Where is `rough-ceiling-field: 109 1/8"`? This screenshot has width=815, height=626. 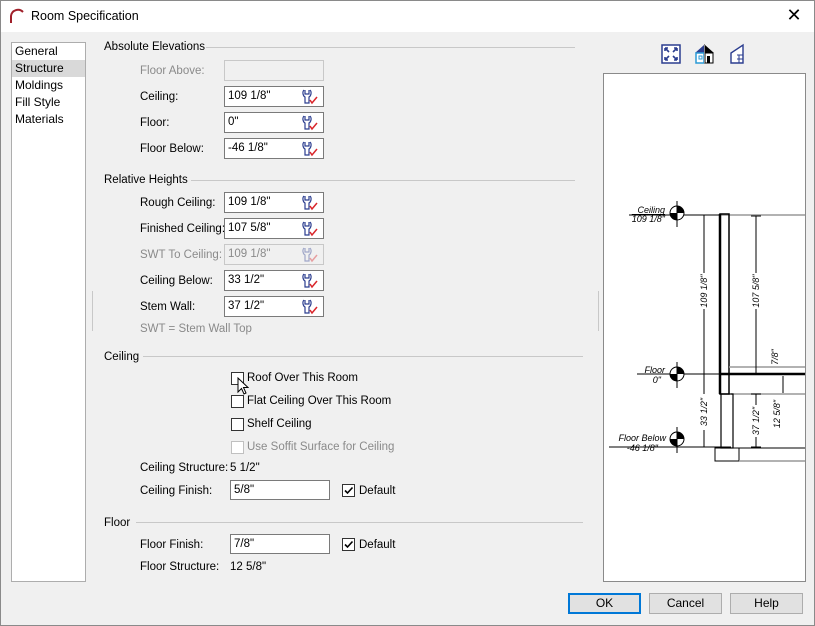 rough-ceiling-field: 109 1/8" is located at coordinates (274, 202).